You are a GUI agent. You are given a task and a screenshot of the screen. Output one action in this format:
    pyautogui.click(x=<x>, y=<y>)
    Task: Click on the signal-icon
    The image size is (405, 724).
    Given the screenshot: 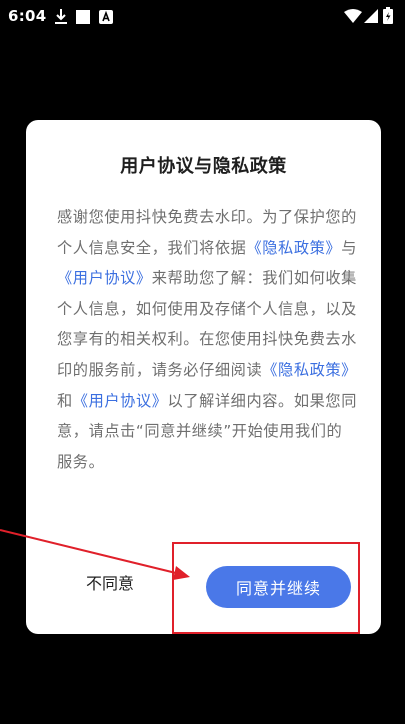 What is the action you would take?
    pyautogui.click(x=371, y=16)
    